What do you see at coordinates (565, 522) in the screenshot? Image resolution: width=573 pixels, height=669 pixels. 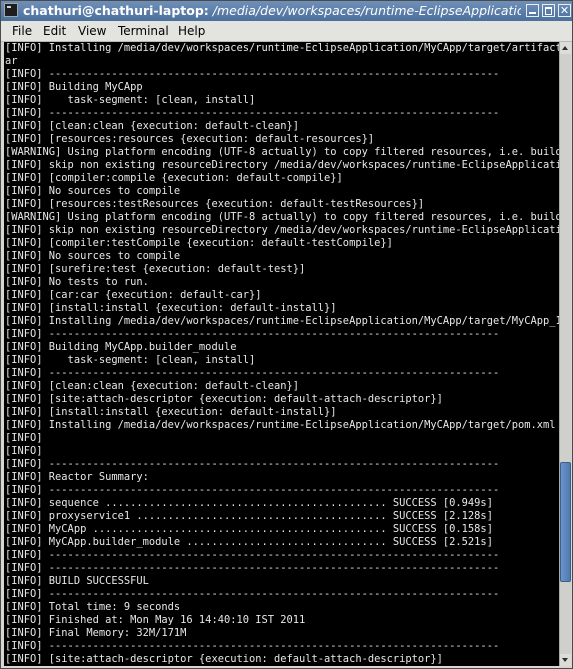 I see `scrollbar-thumb` at bounding box center [565, 522].